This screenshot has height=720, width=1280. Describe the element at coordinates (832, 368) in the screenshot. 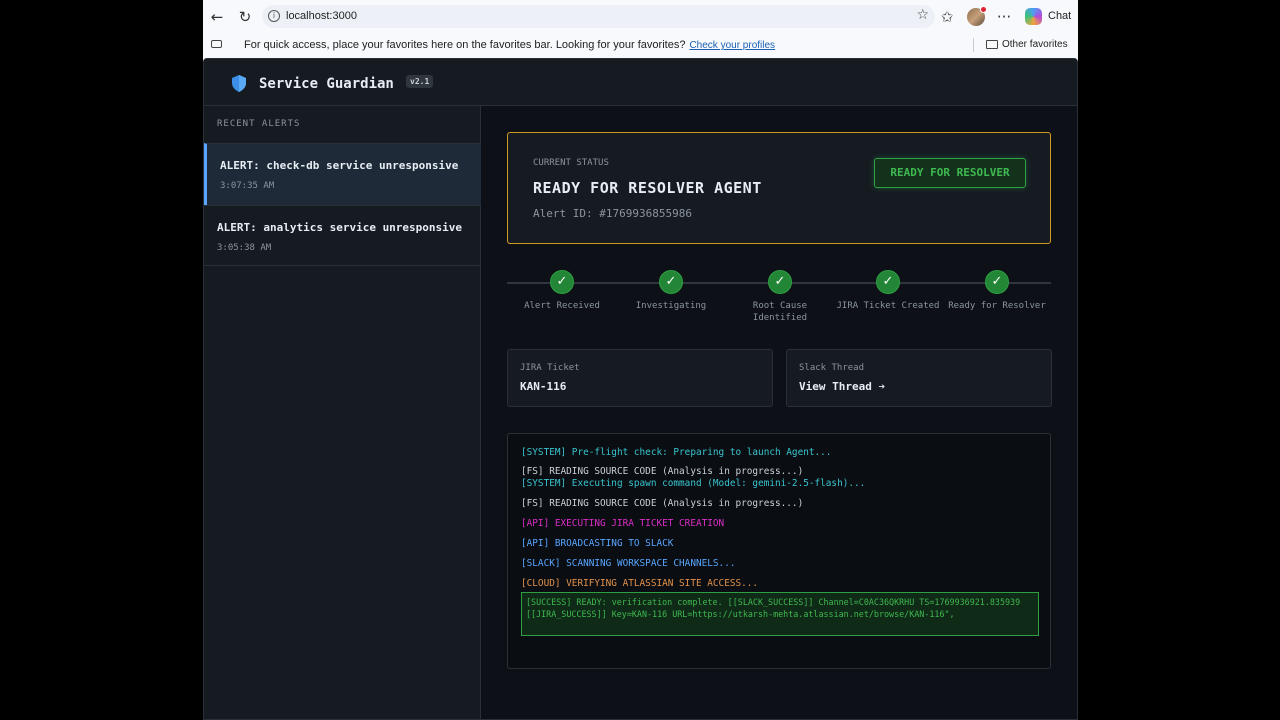

I see `slack-label: Slack Thread` at that location.